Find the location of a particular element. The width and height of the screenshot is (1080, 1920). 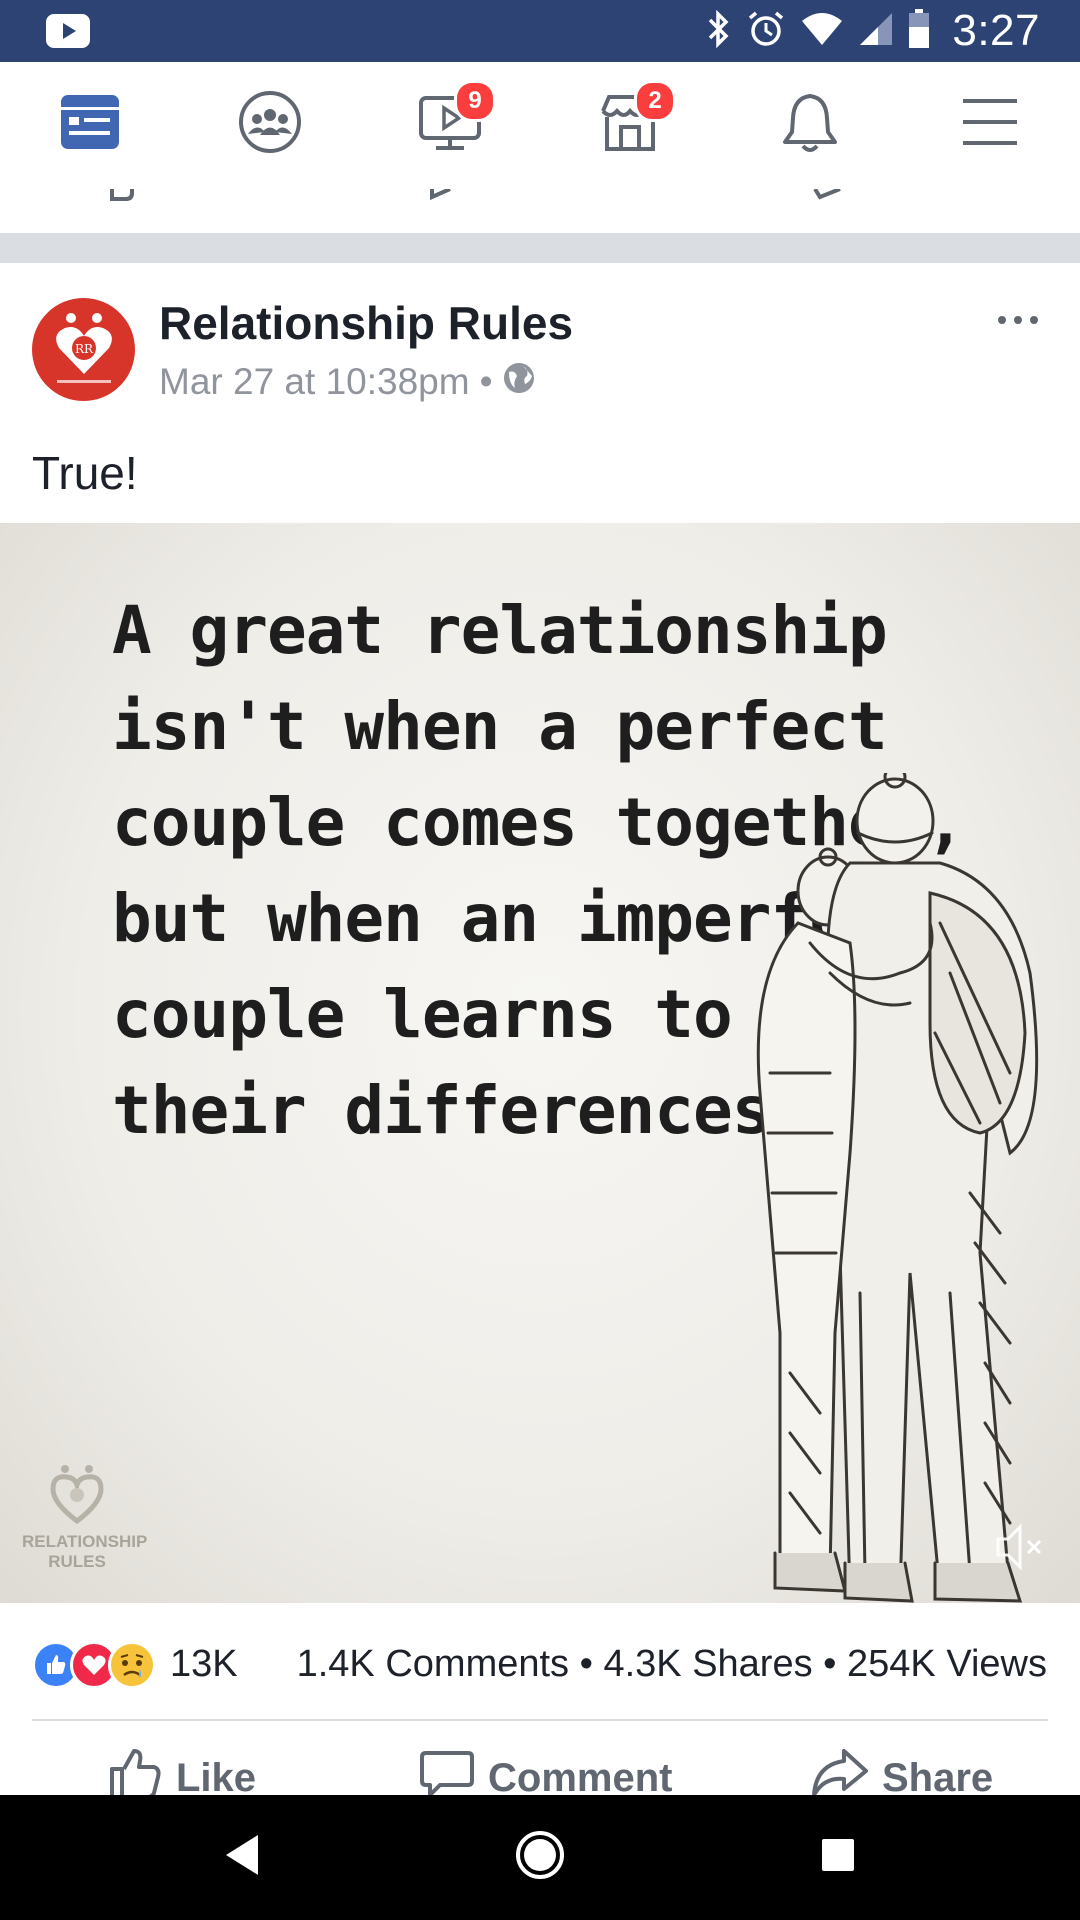

post-timestamp: Mar 27 at 10:38pm is located at coordinates (314, 382).